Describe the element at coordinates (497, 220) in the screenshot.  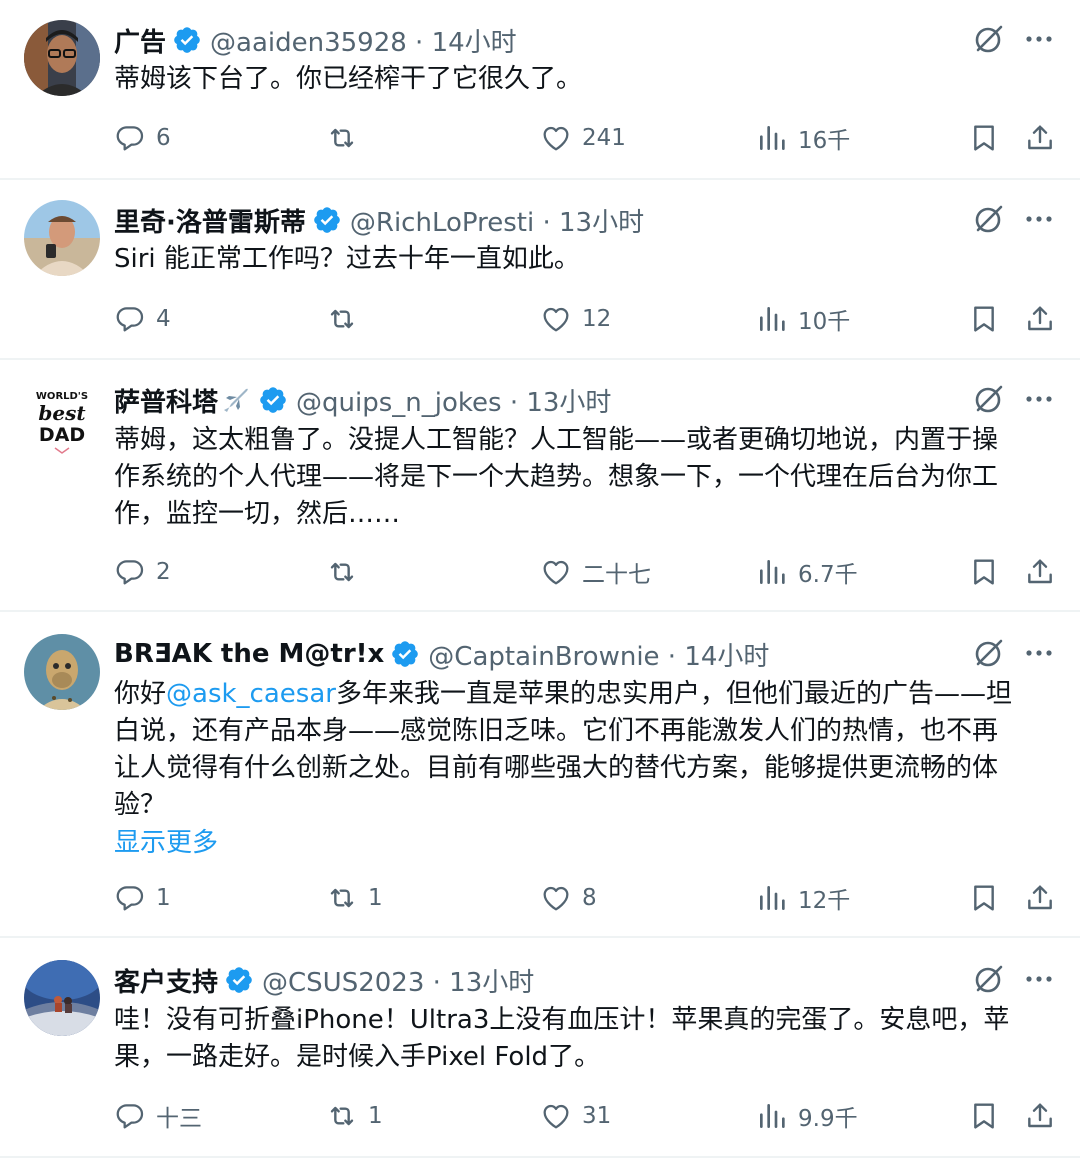
I see `handle-and-time: @RichLoPresti · 13小时` at that location.